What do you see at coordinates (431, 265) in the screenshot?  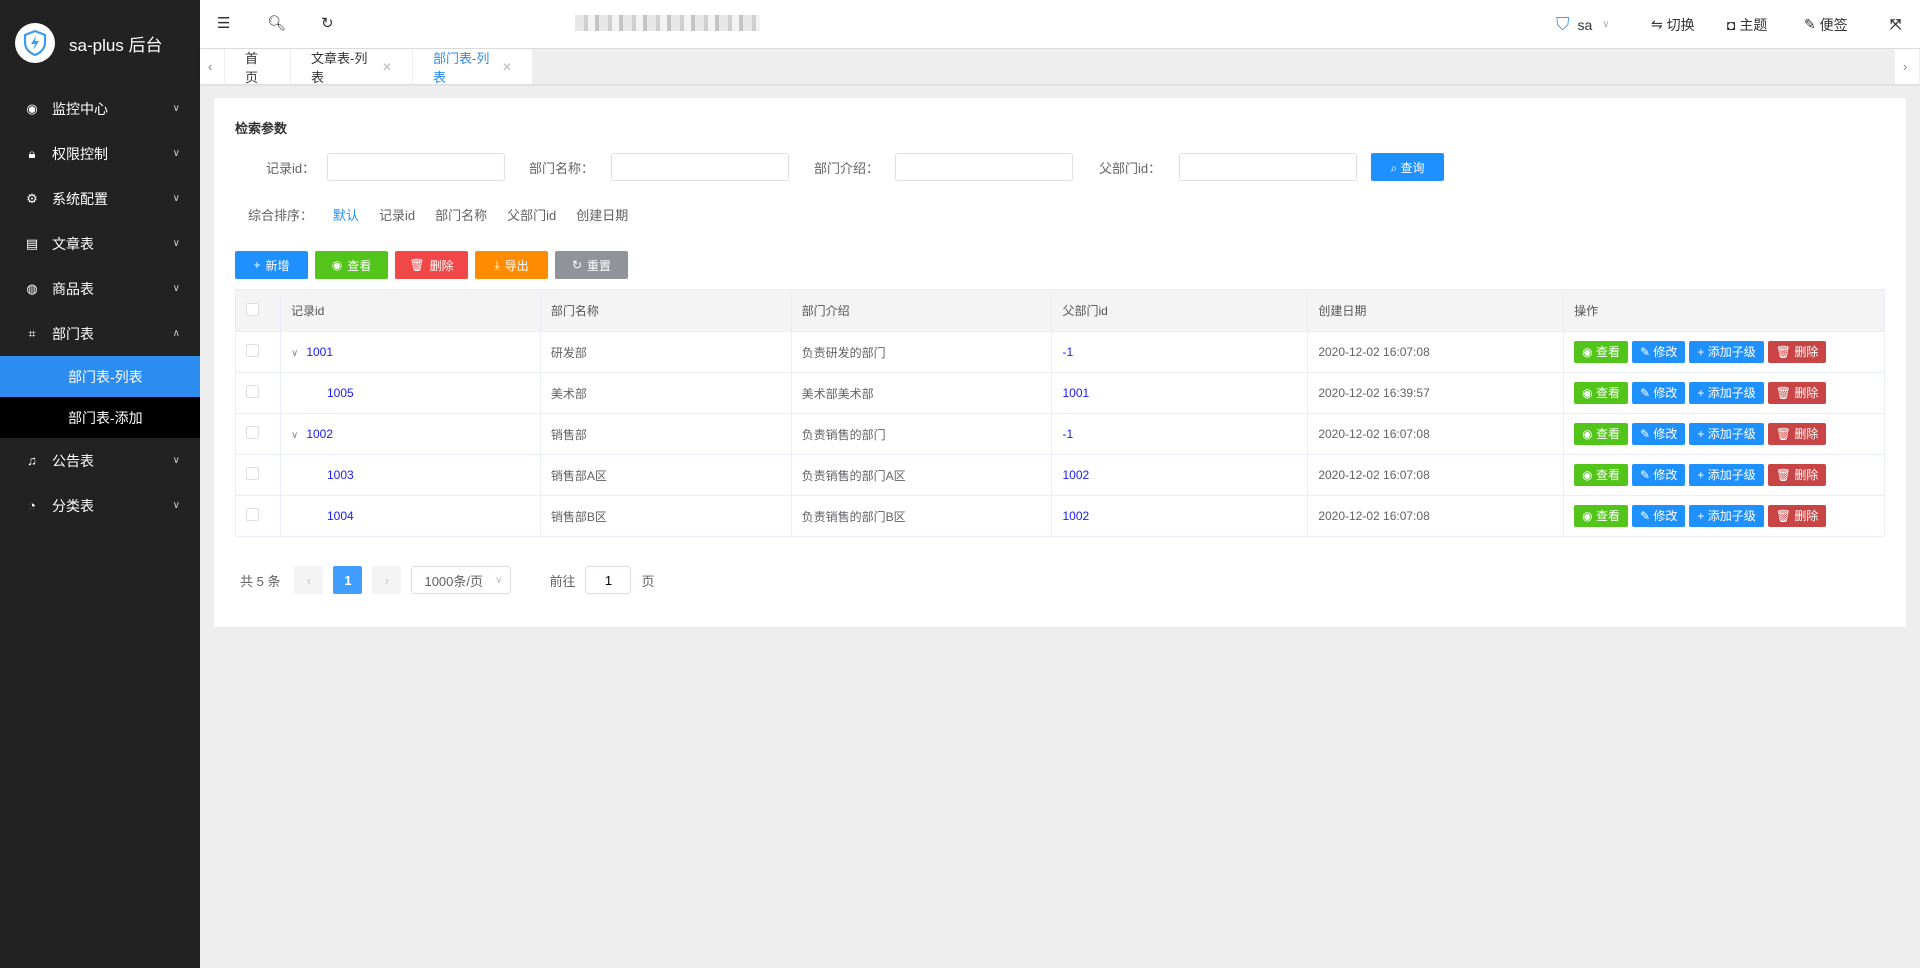 I see `toolbar-button-2: 🗑︎ 删除` at bounding box center [431, 265].